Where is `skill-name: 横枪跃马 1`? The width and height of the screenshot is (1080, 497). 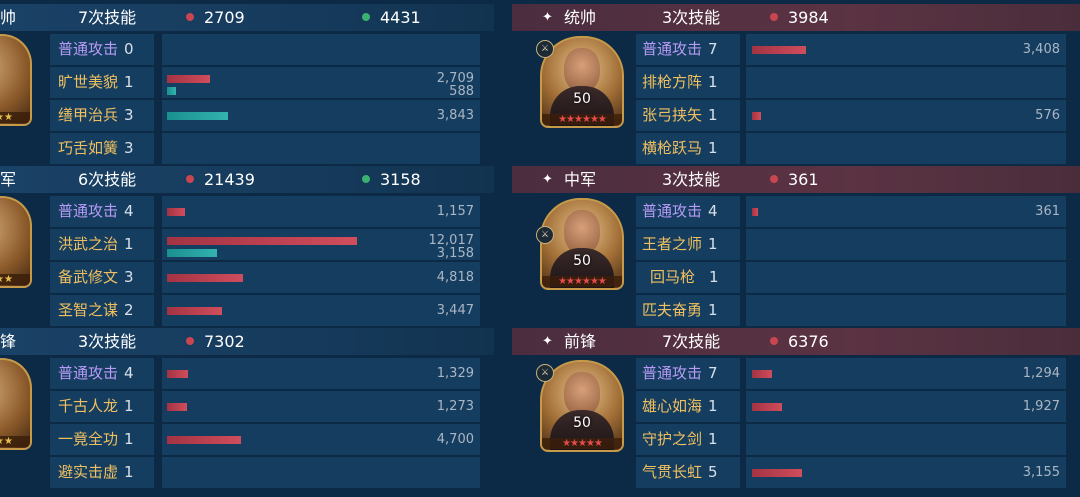 skill-name: 横枪跃马 1 is located at coordinates (680, 148).